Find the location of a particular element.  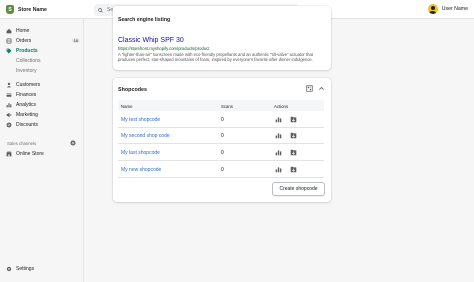

store-name: Store Name is located at coordinates (32, 9).